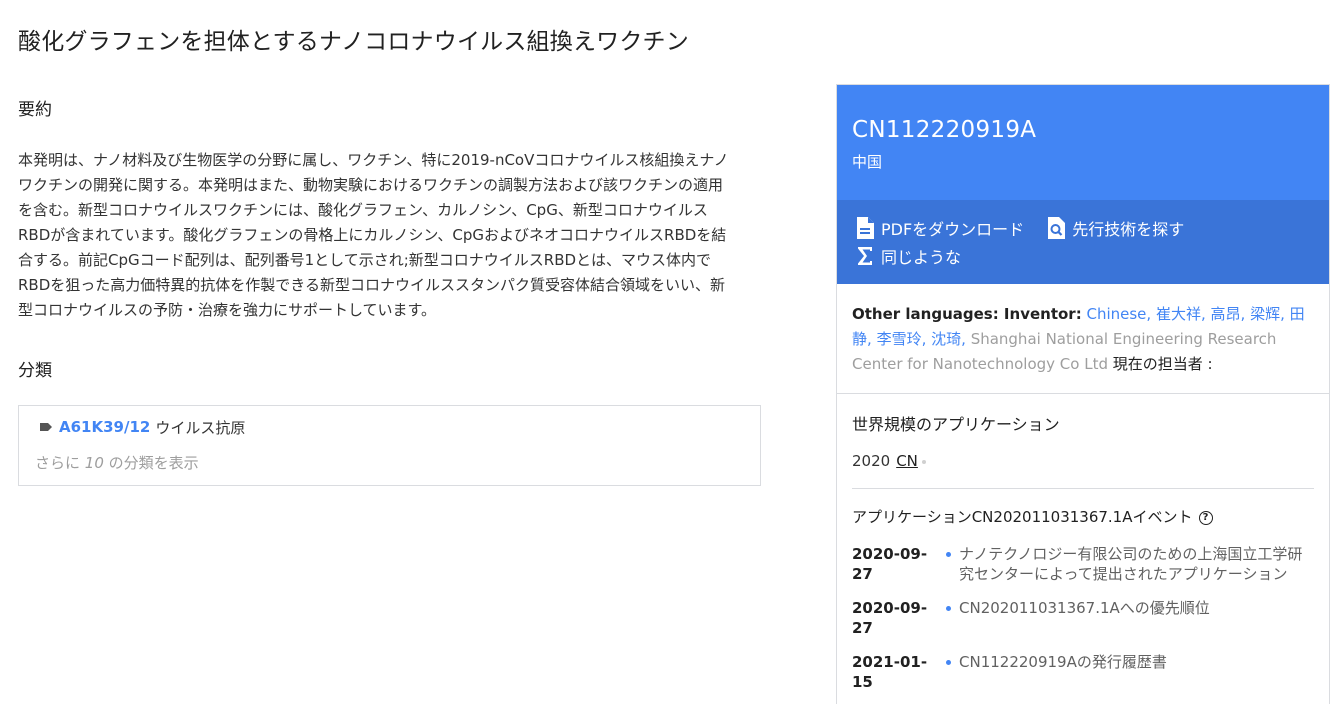  Describe the element at coordinates (1022, 517) in the screenshot. I see `events-title-text: アプリケーションCN202011031367.1Aイベント` at that location.